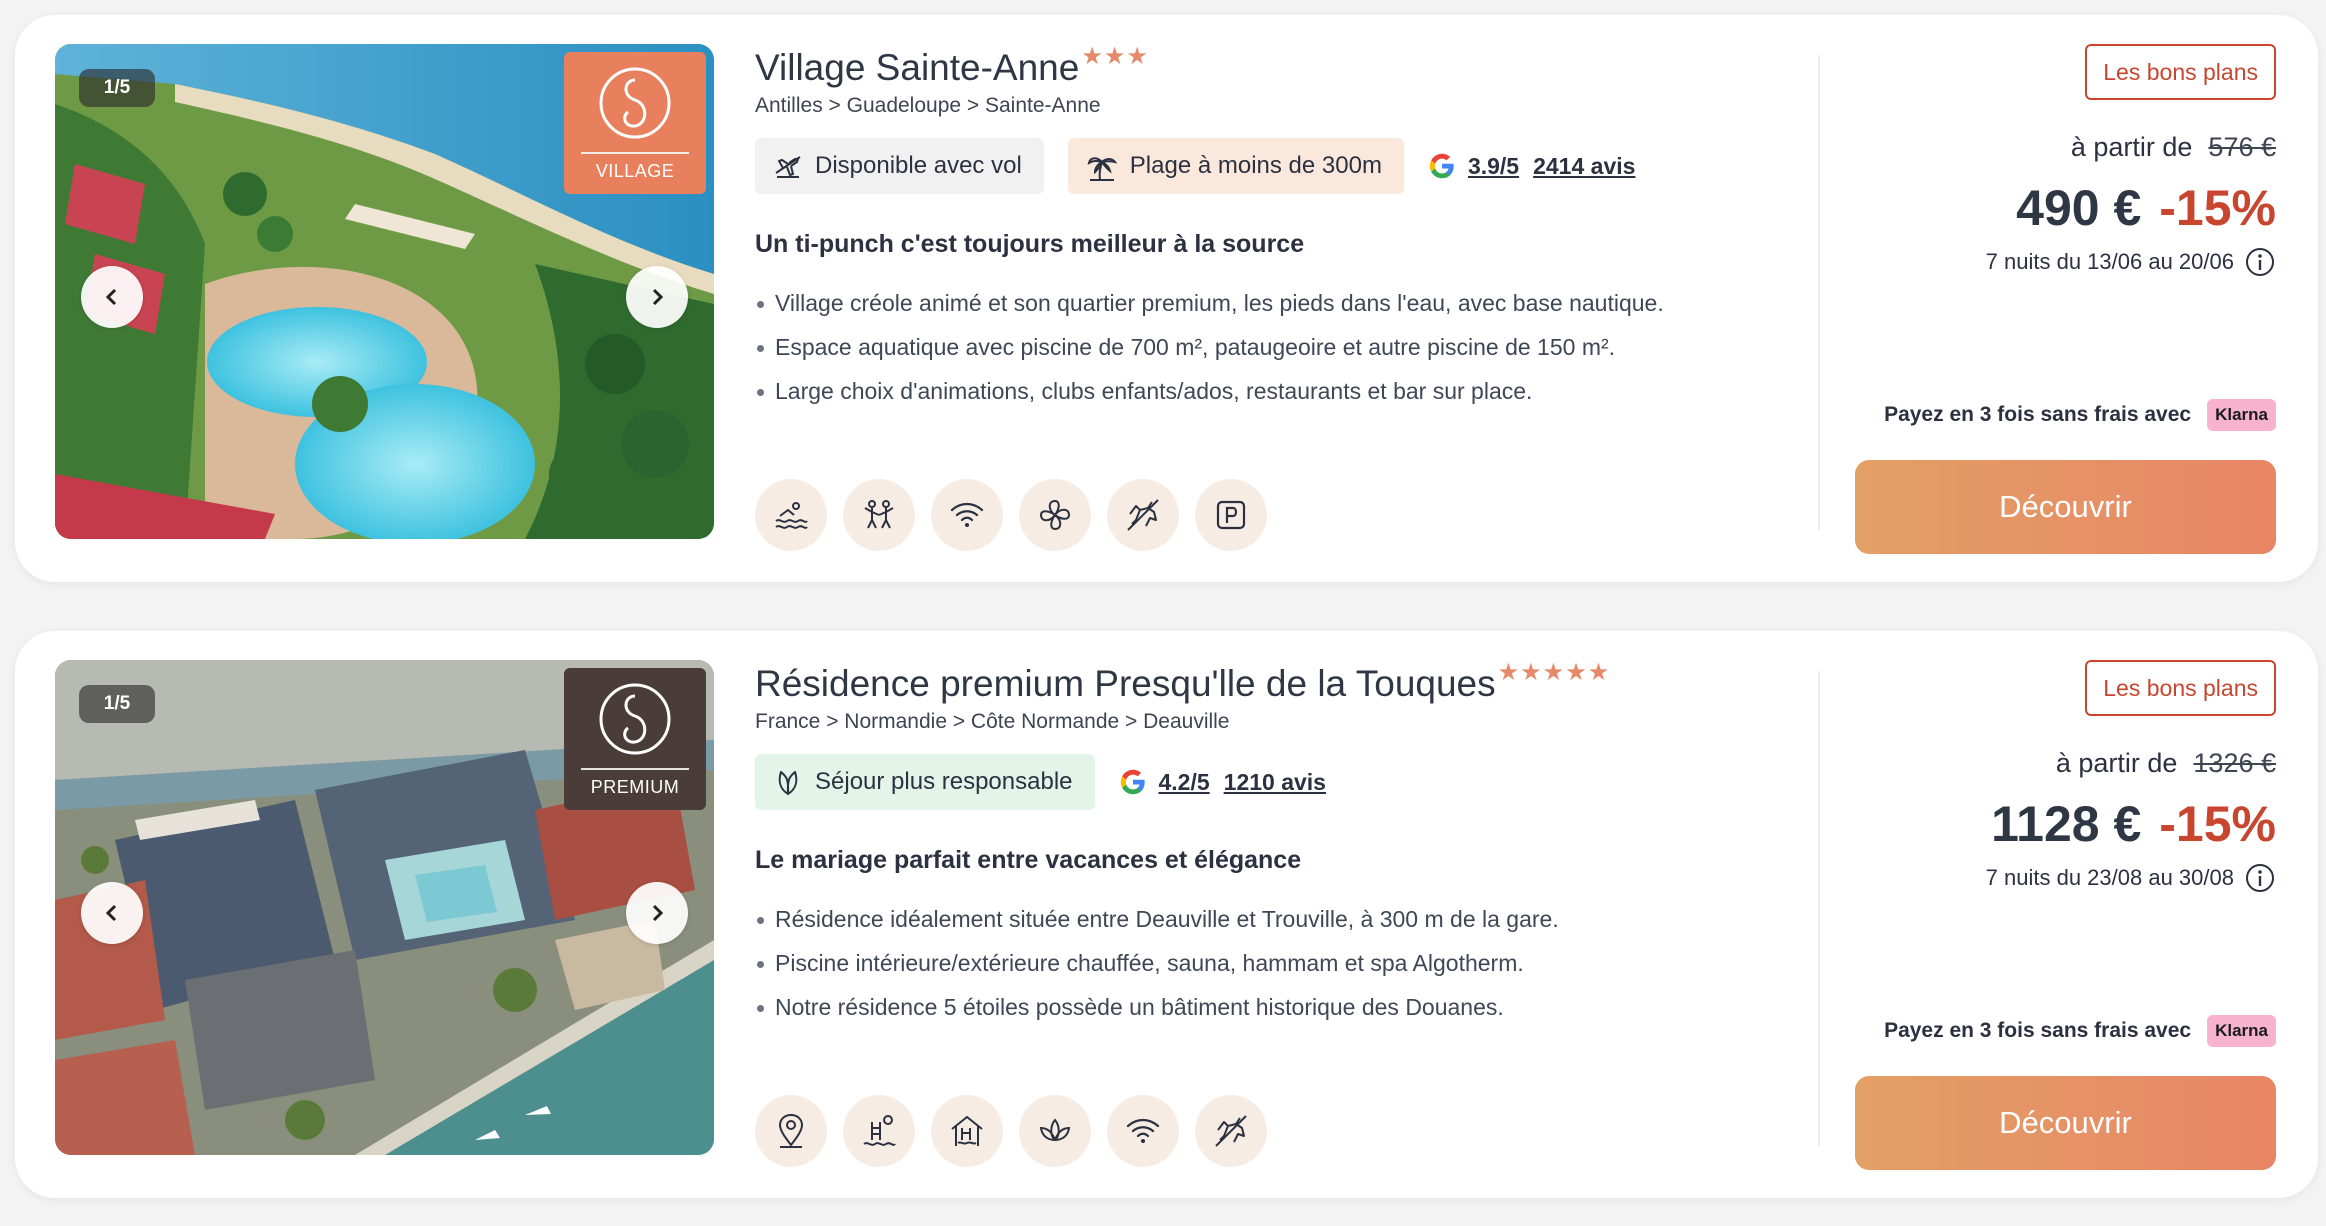  What do you see at coordinates (1184, 782) in the screenshot?
I see `rating-score: 4.2/5` at bounding box center [1184, 782].